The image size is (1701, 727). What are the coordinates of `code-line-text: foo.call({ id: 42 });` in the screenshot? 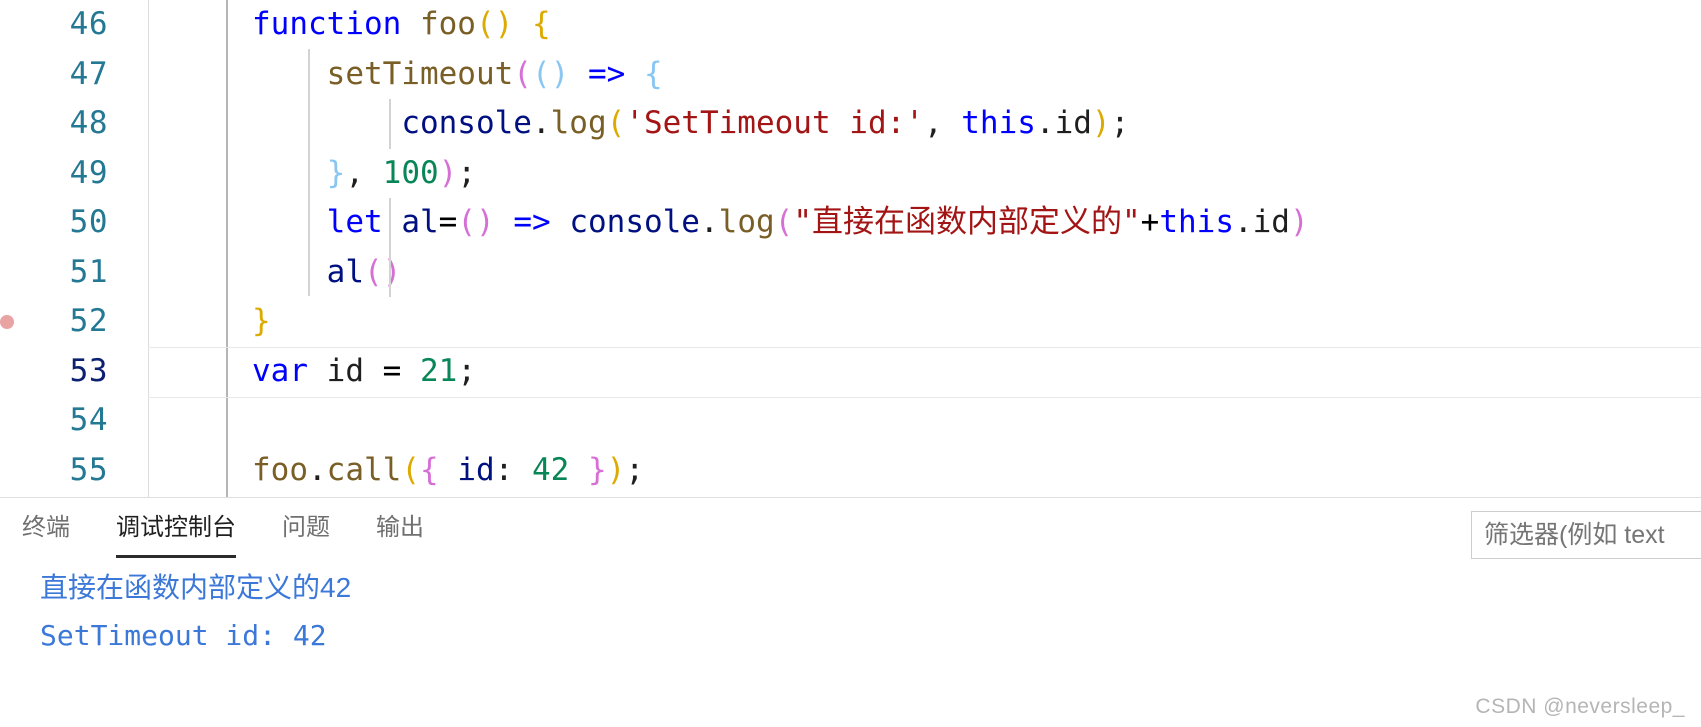 It's located at (448, 471).